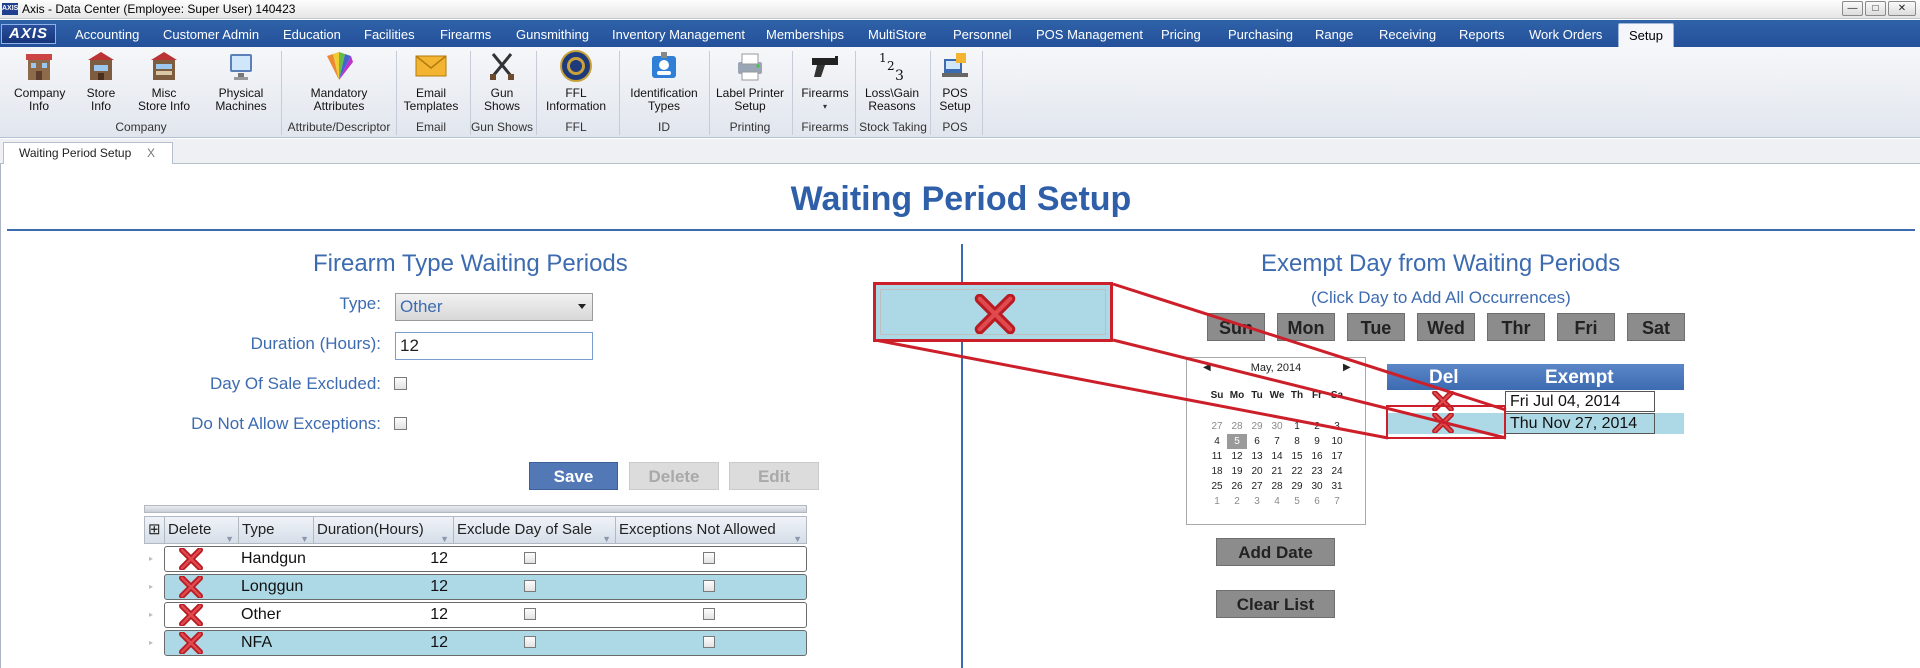 This screenshot has width=1920, height=668. I want to click on column-header-exceptions-not-allowed: Exceptions Not Allowed ▼, so click(711, 530).